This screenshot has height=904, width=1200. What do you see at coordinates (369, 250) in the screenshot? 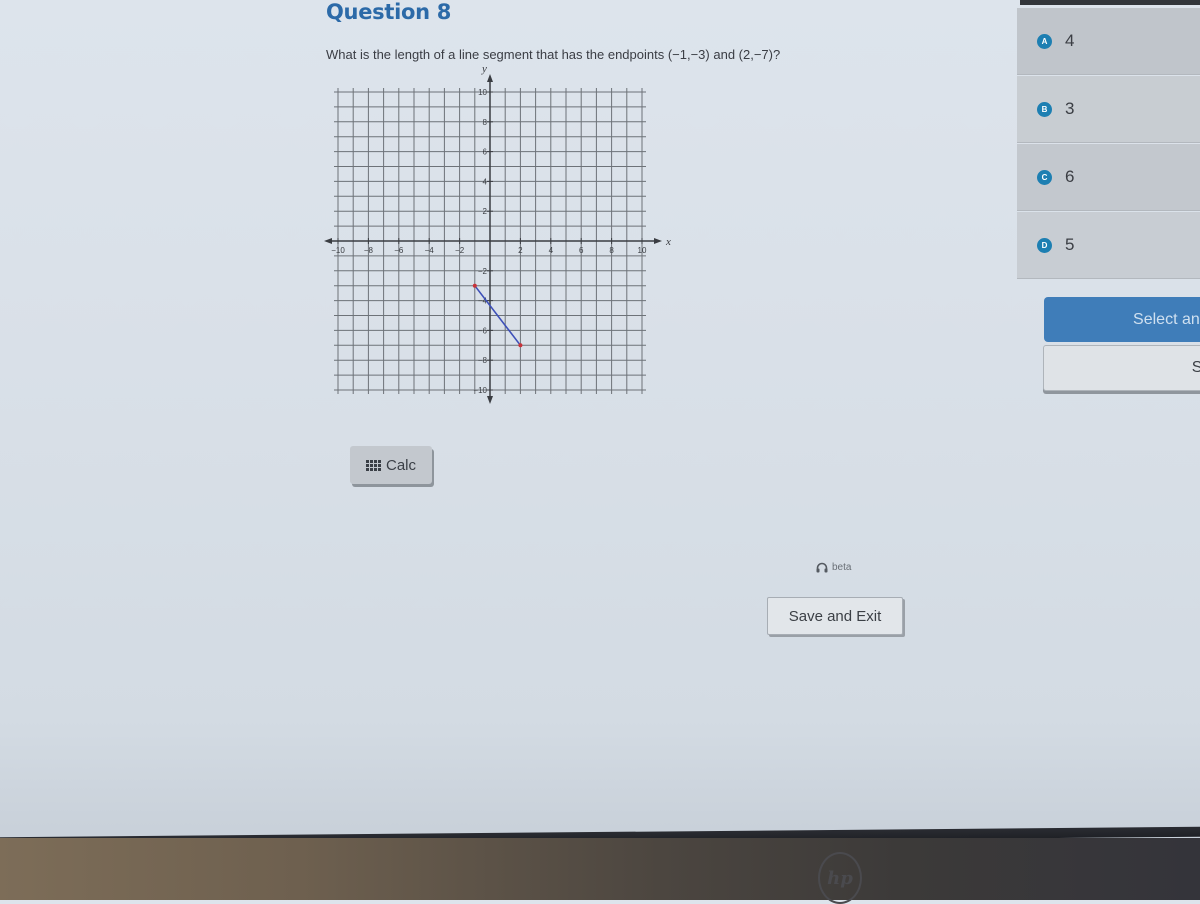
I see `x-tick-label: −8` at bounding box center [369, 250].